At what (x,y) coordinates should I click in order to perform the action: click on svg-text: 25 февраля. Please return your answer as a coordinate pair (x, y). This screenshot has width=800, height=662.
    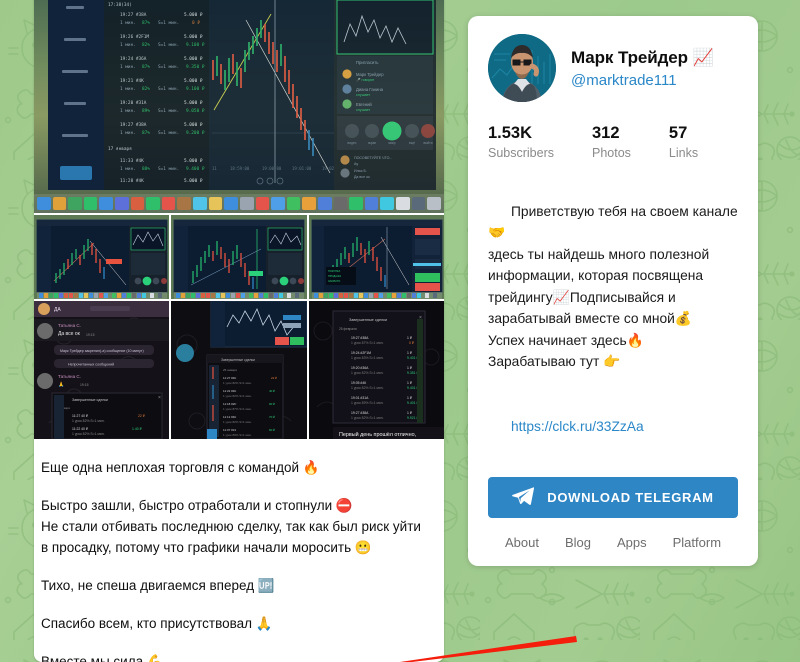
    Looking at the image, I should click on (348, 329).